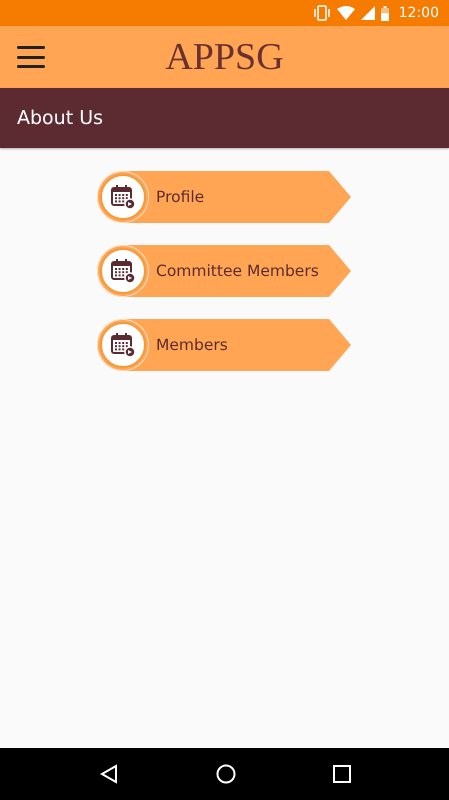  What do you see at coordinates (224, 57) in the screenshot?
I see `app-title: APPSG` at bounding box center [224, 57].